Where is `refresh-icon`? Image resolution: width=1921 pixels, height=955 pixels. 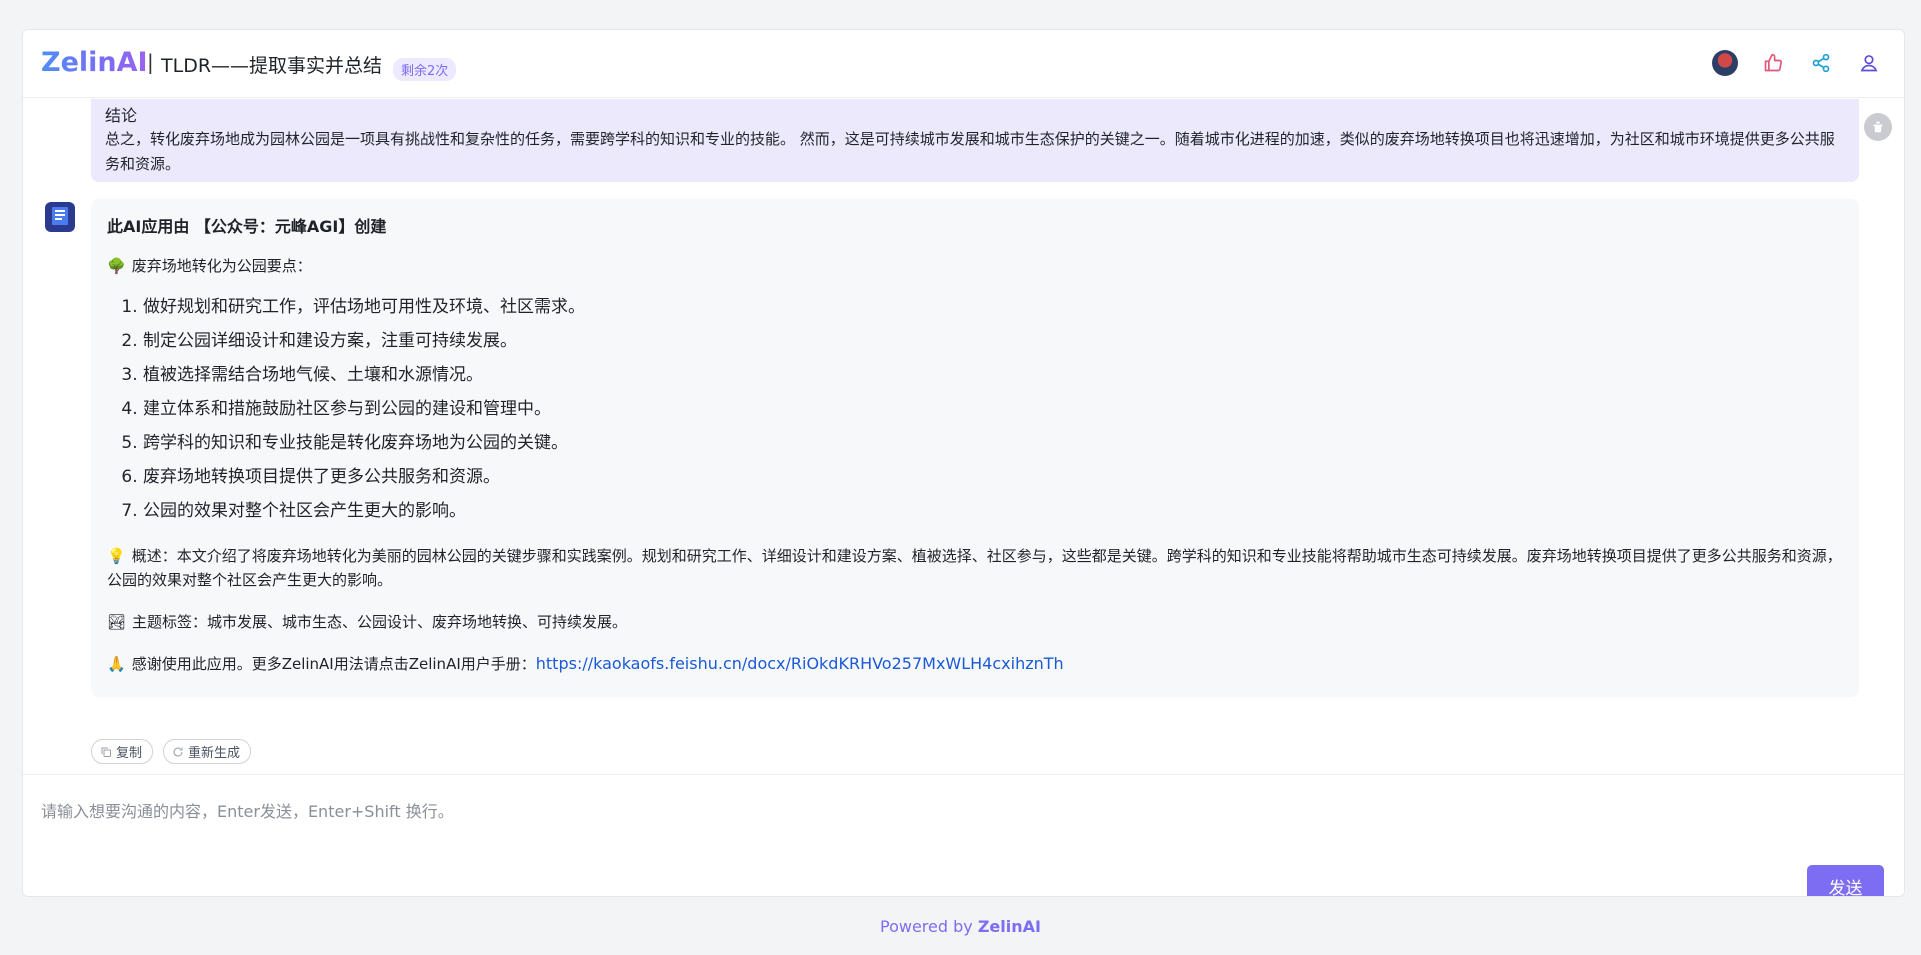 refresh-icon is located at coordinates (178, 752).